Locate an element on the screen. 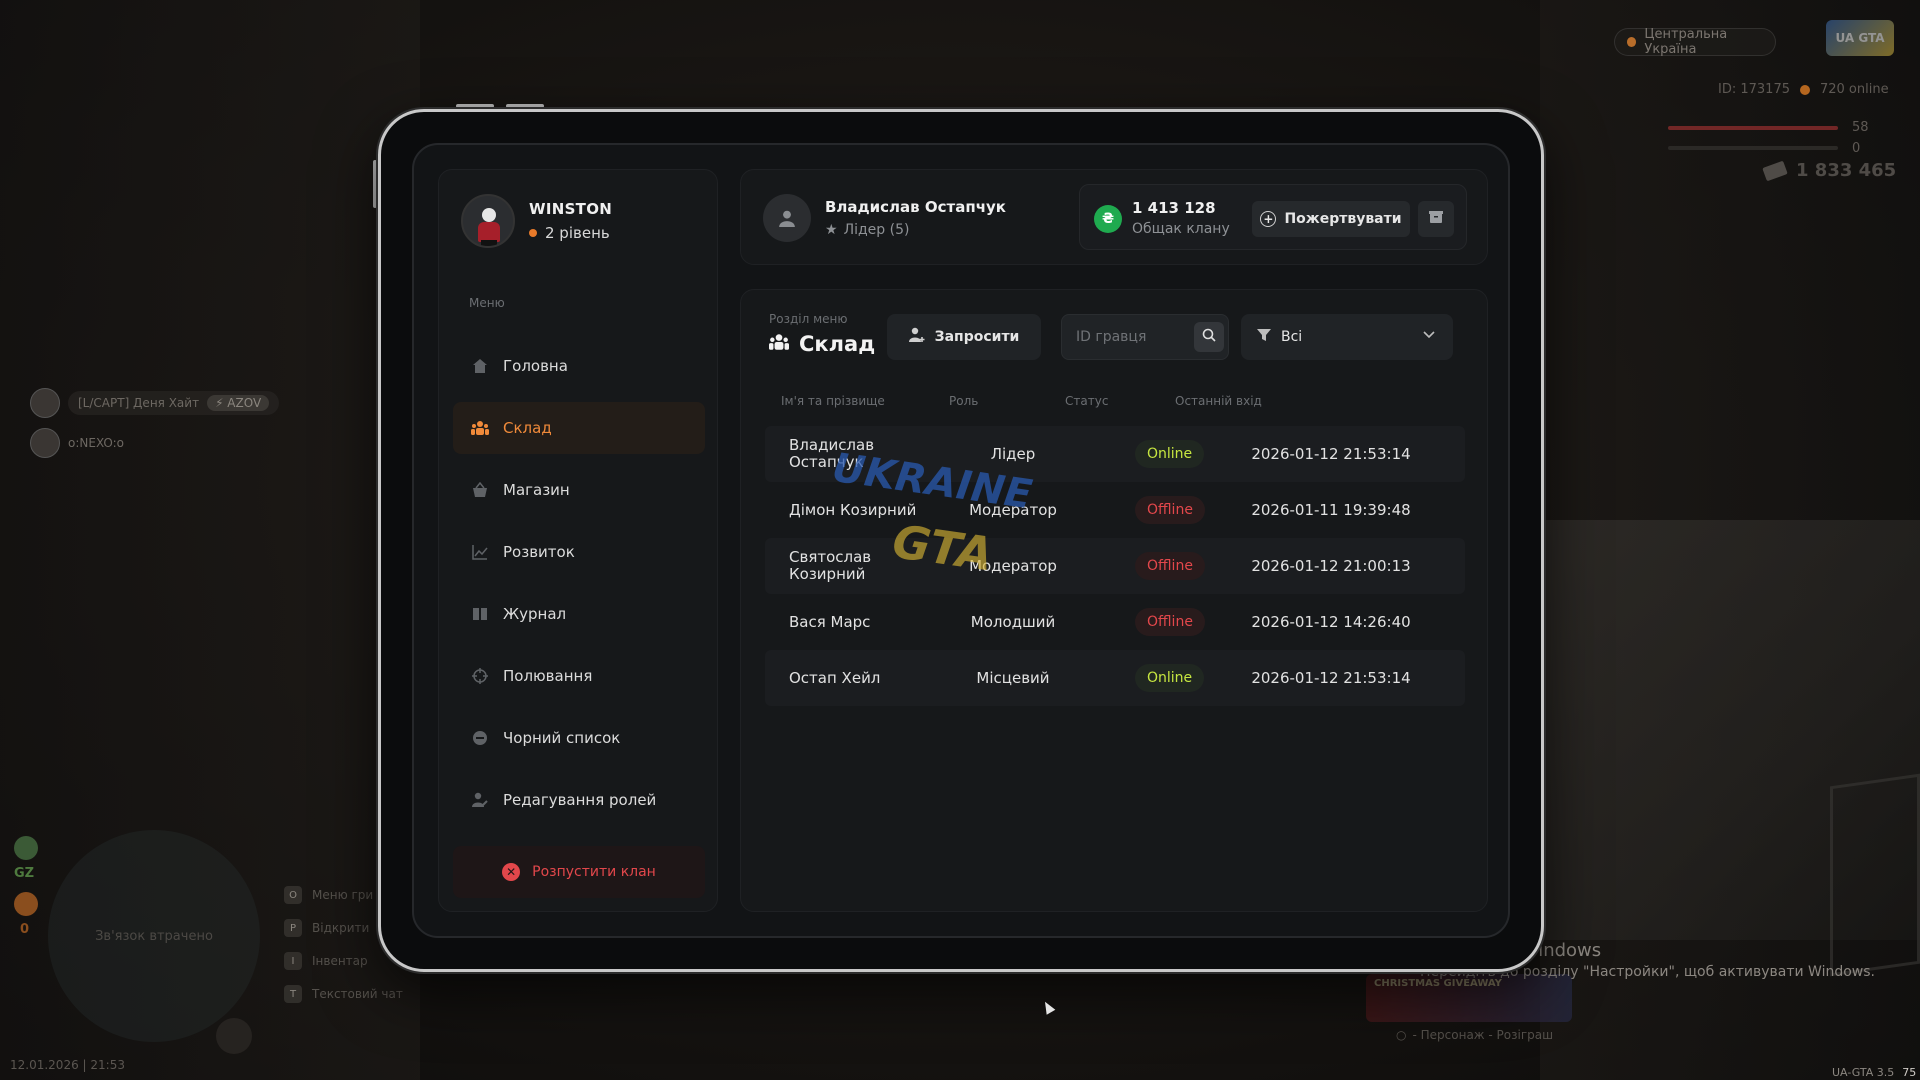  donate-button: + Пожертвувати is located at coordinates (1331, 219).